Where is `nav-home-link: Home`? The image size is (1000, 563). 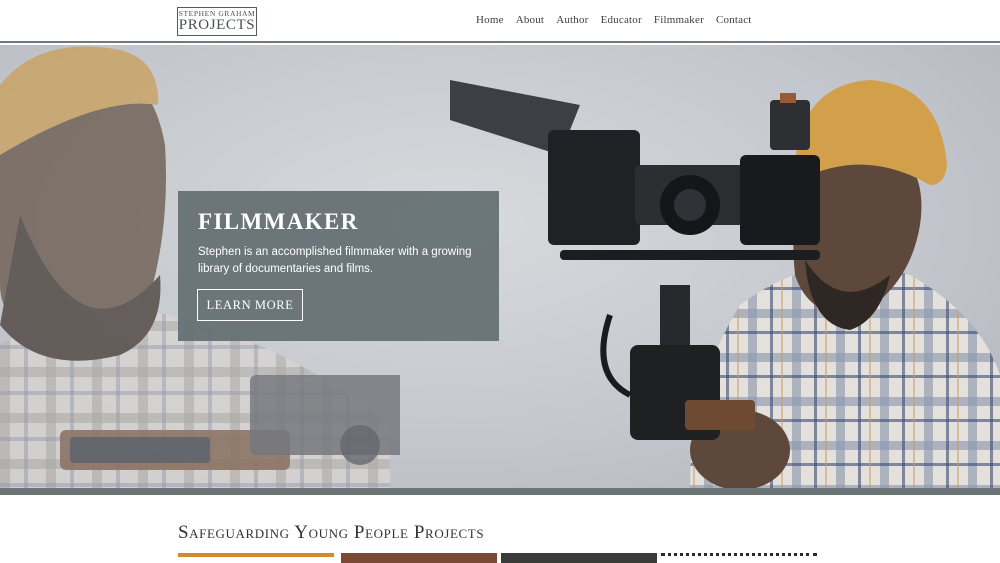 nav-home-link: Home is located at coordinates (490, 20).